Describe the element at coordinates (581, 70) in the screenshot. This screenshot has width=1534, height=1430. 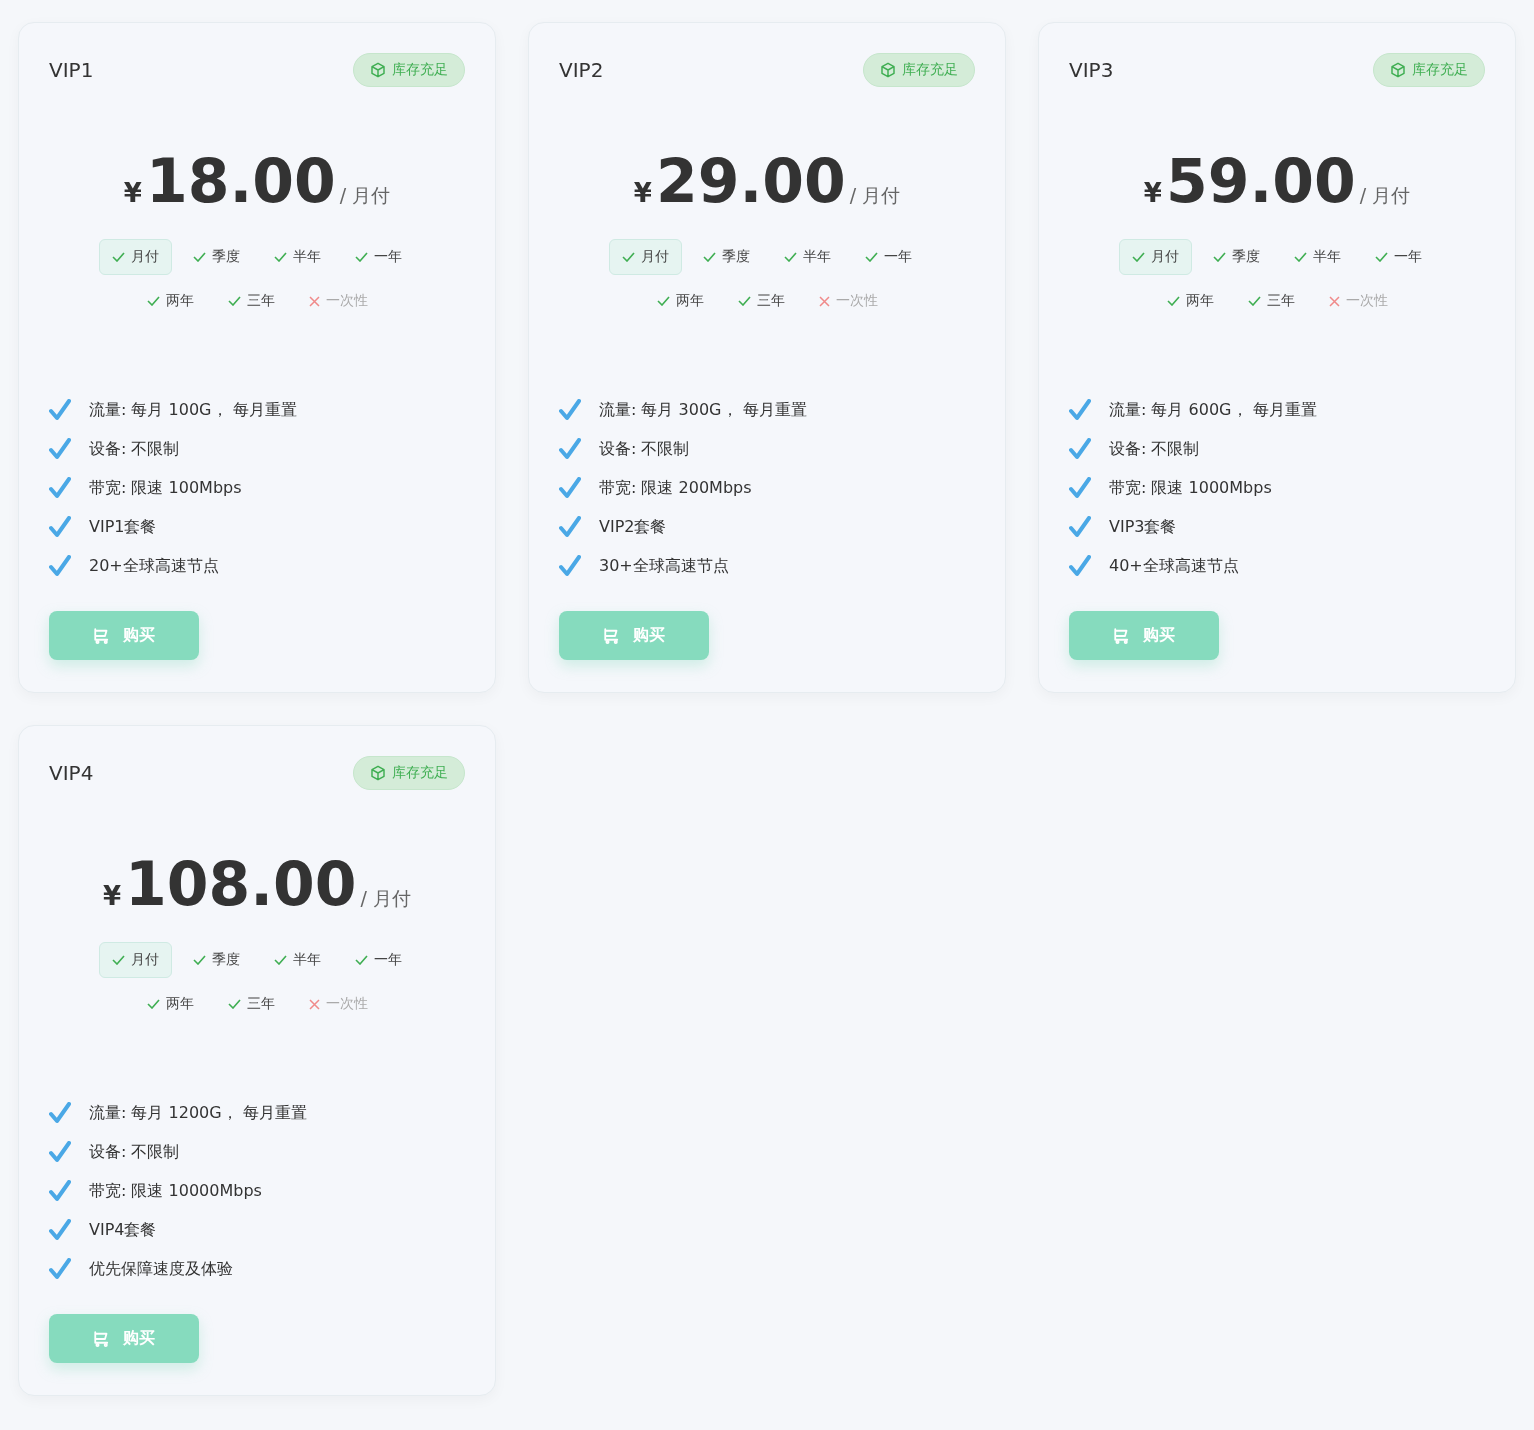
I see `plan-title: VIP2` at that location.